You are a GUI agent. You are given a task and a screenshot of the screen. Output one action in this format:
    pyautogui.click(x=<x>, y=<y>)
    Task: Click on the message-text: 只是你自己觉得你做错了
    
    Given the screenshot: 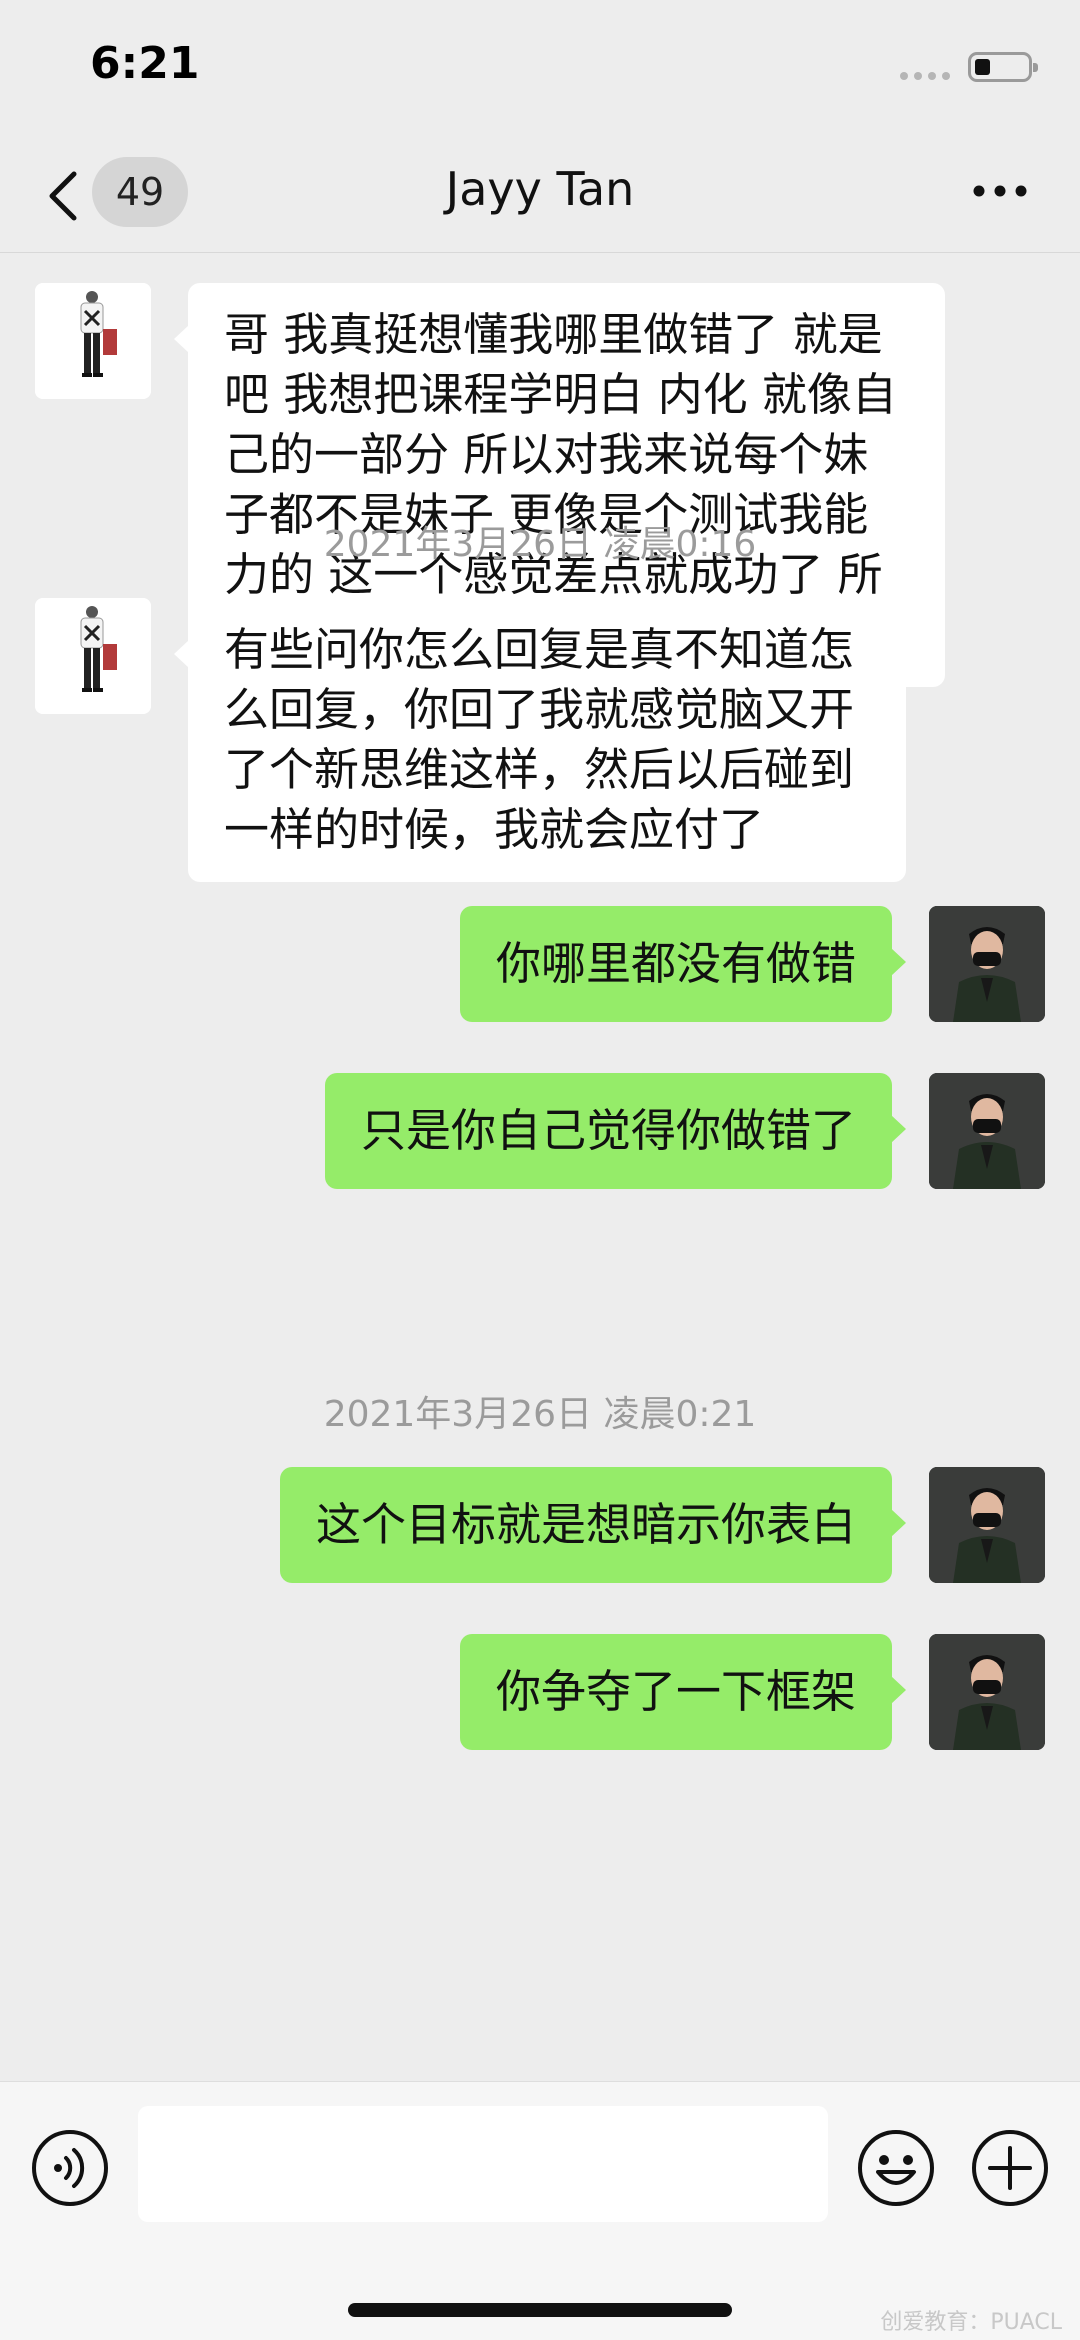 What is the action you would take?
    pyautogui.click(x=608, y=1130)
    